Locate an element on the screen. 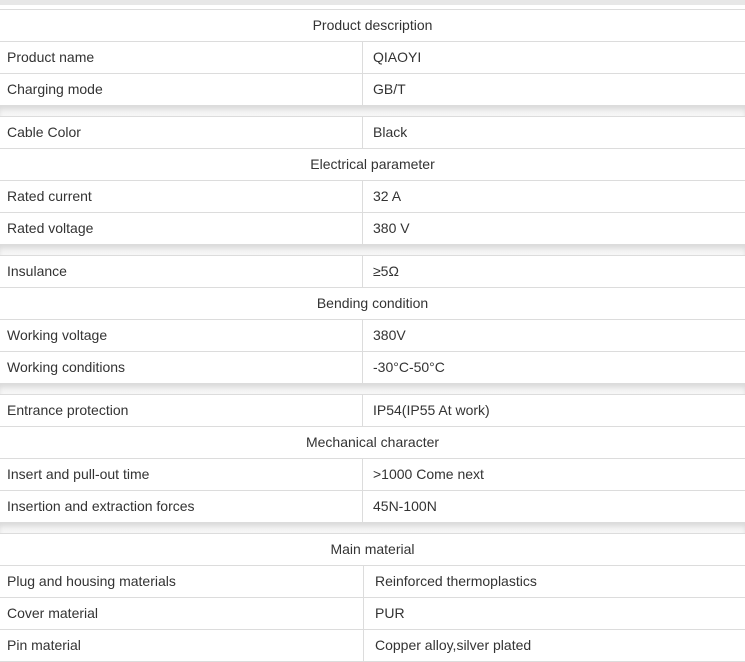  spec-row: Rated voltage 380 V is located at coordinates (372, 229).